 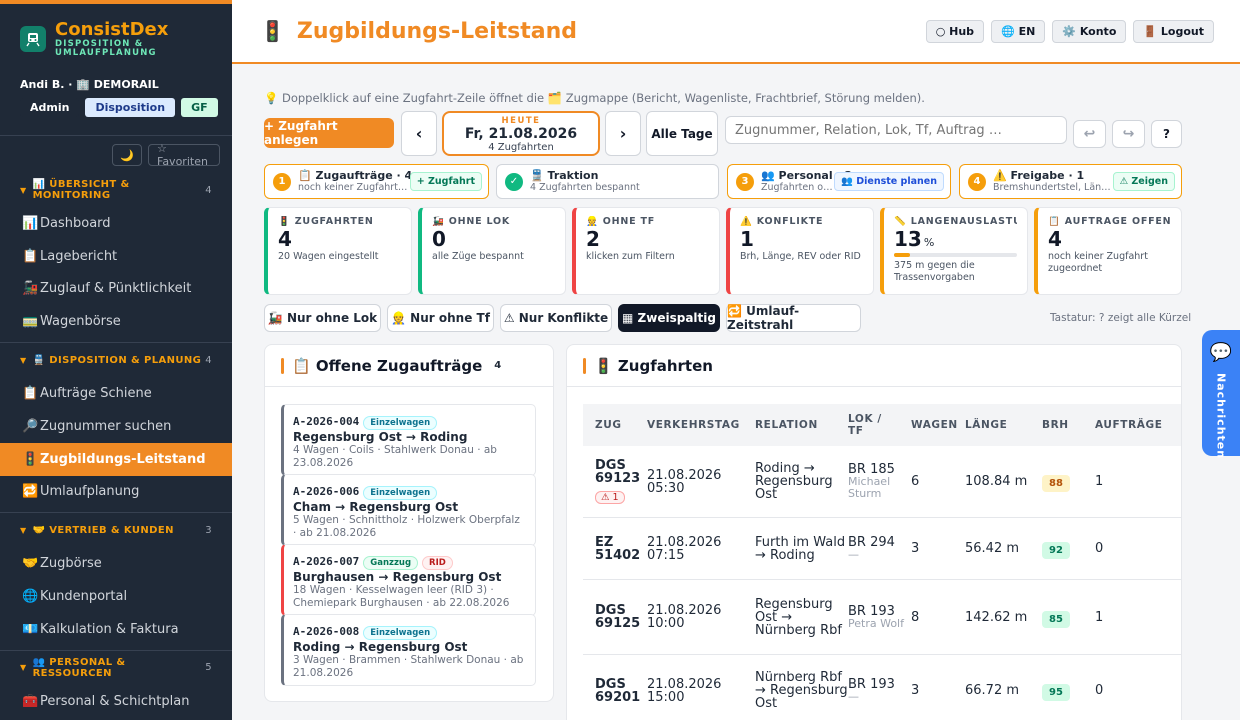 I want to click on cycle-timeline-button: 🔁 Umlauf-Zeitstrahl, so click(x=793, y=318).